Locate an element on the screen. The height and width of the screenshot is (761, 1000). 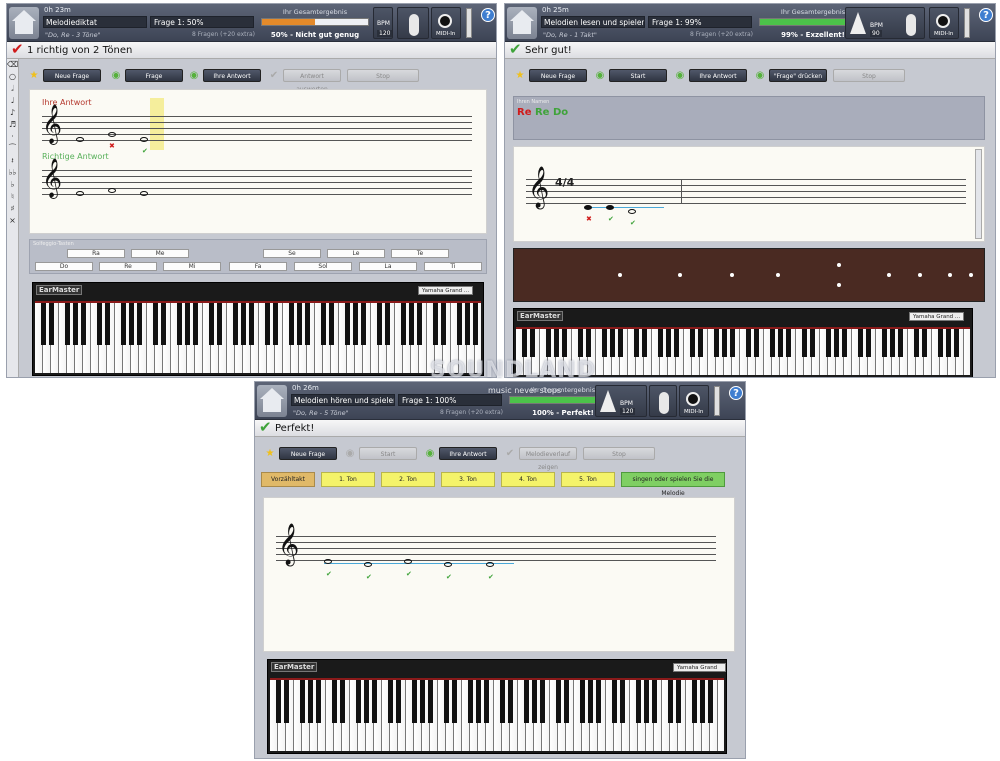
tone-4-button: 4. Ton is located at coordinates (528, 479).